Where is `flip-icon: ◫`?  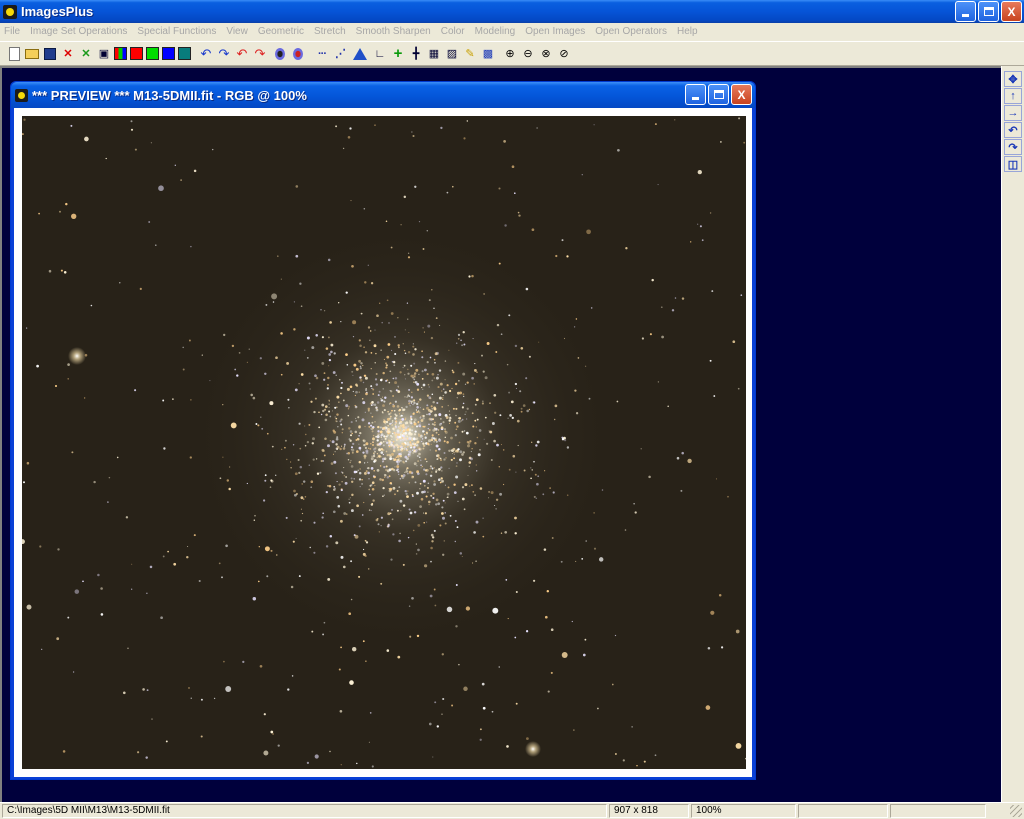
flip-icon: ◫ is located at coordinates (1013, 164).